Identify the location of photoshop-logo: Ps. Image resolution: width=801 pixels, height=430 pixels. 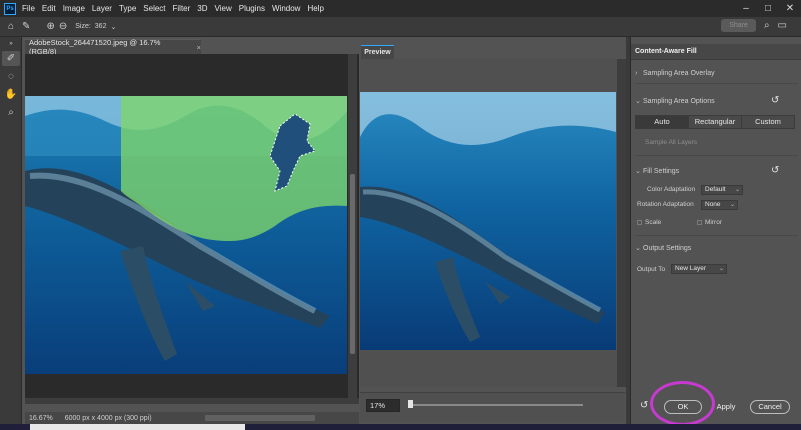
(10, 8).